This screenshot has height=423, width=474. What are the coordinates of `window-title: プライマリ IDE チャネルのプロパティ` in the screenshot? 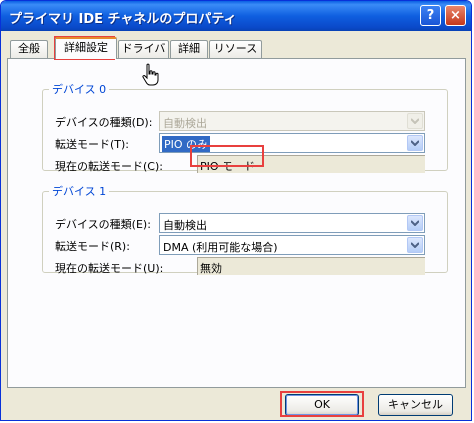 It's located at (123, 19).